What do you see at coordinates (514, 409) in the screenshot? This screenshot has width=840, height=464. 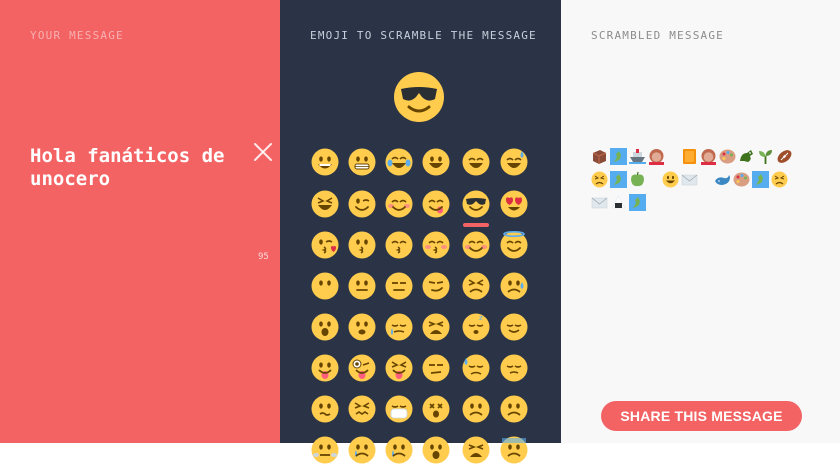 I see `worried-emoji-icon` at bounding box center [514, 409].